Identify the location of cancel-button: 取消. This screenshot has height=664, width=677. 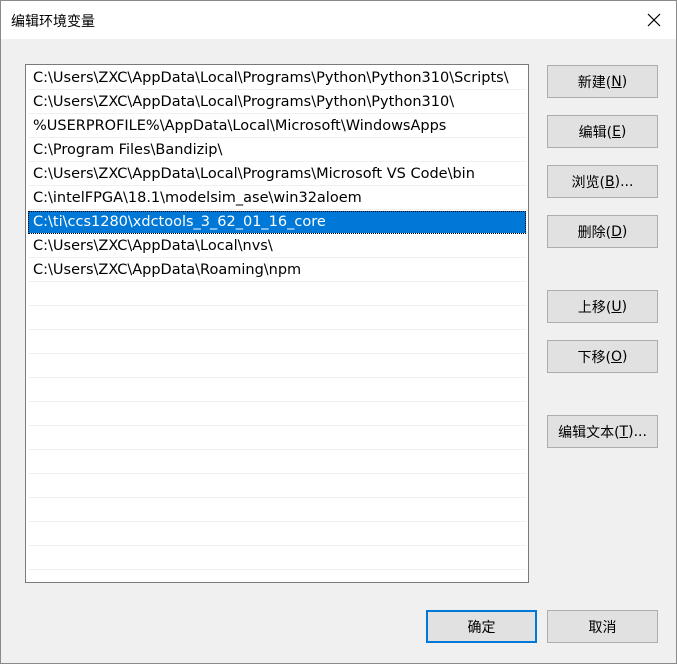
(602, 626).